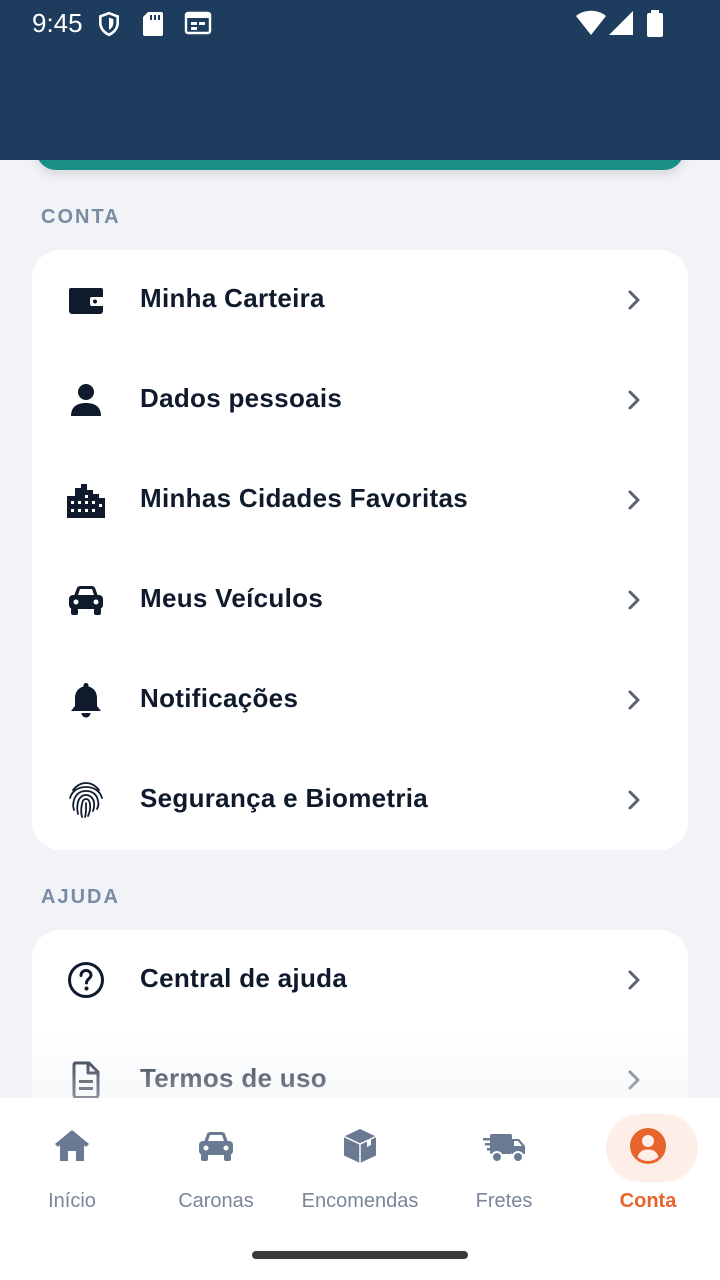 Image resolution: width=720 pixels, height=1280 pixels. Describe the element at coordinates (86, 301) in the screenshot. I see `wallet-icon` at that location.